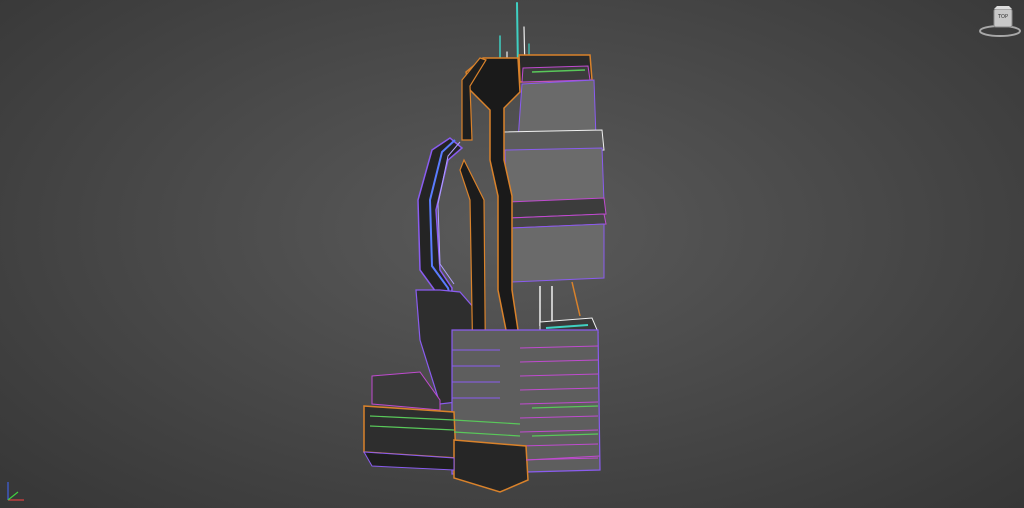 This screenshot has height=508, width=1024. What do you see at coordinates (555, 68) in the screenshot?
I see `roof-deck` at bounding box center [555, 68].